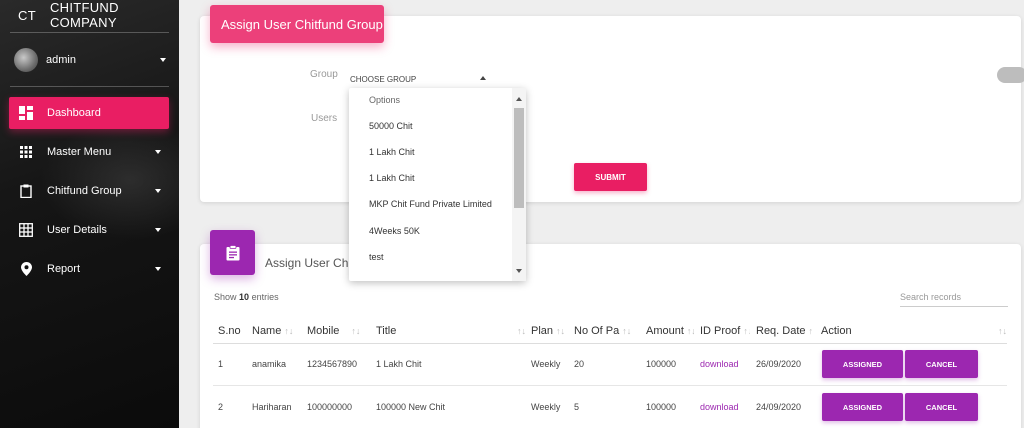  I want to click on clipboard-icon, so click(26, 191).